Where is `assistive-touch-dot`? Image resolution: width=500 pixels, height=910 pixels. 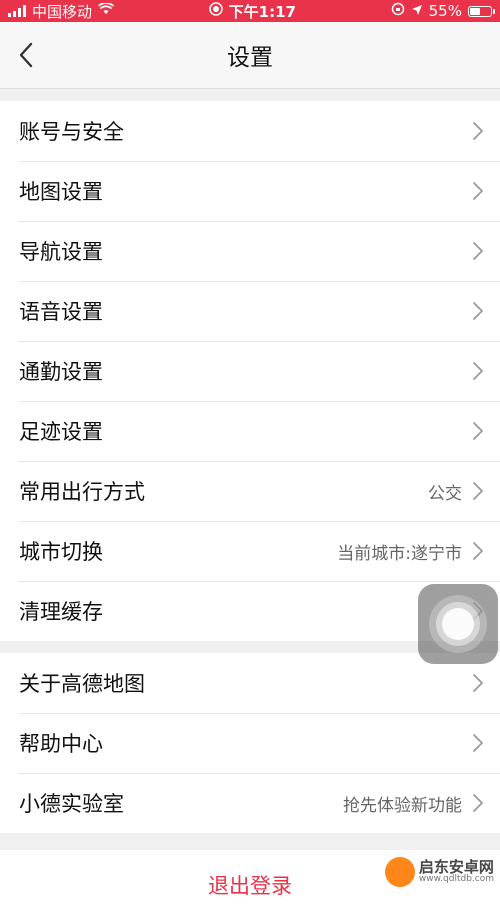 assistive-touch-dot is located at coordinates (458, 624).